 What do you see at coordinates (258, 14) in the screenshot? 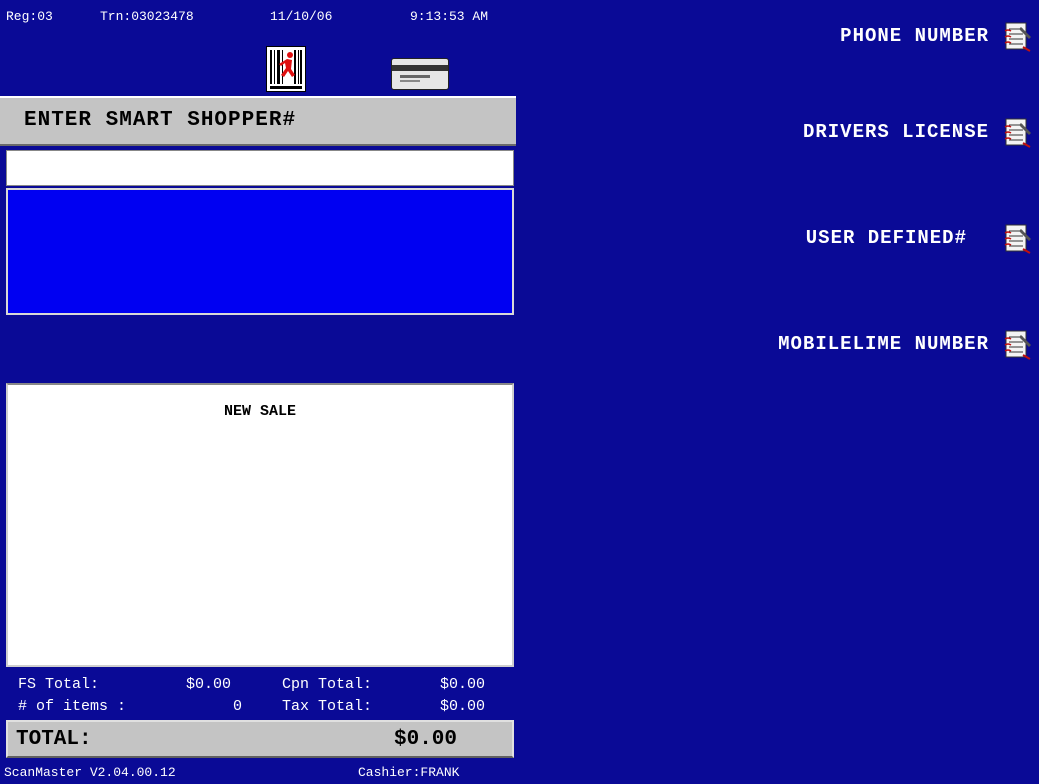
I see `status-header: Reg:03 Trn:03023478 11/10/06 9:13:53 AM` at bounding box center [258, 14].